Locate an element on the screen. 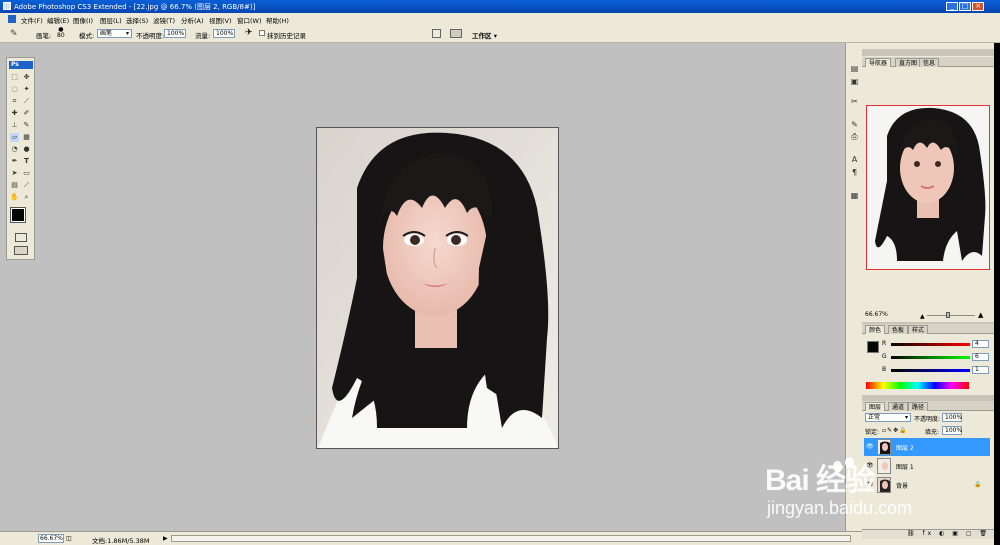  panel-grip is located at coordinates (928, 52).